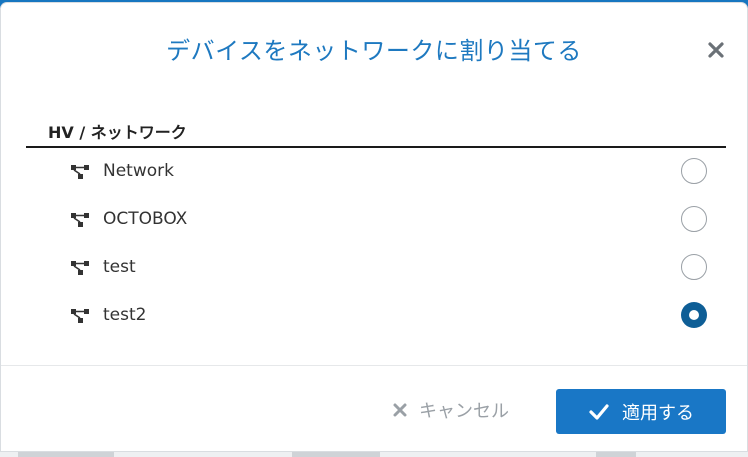 This screenshot has width=748, height=457. Describe the element at coordinates (138, 171) in the screenshot. I see `network-label: Network` at that location.